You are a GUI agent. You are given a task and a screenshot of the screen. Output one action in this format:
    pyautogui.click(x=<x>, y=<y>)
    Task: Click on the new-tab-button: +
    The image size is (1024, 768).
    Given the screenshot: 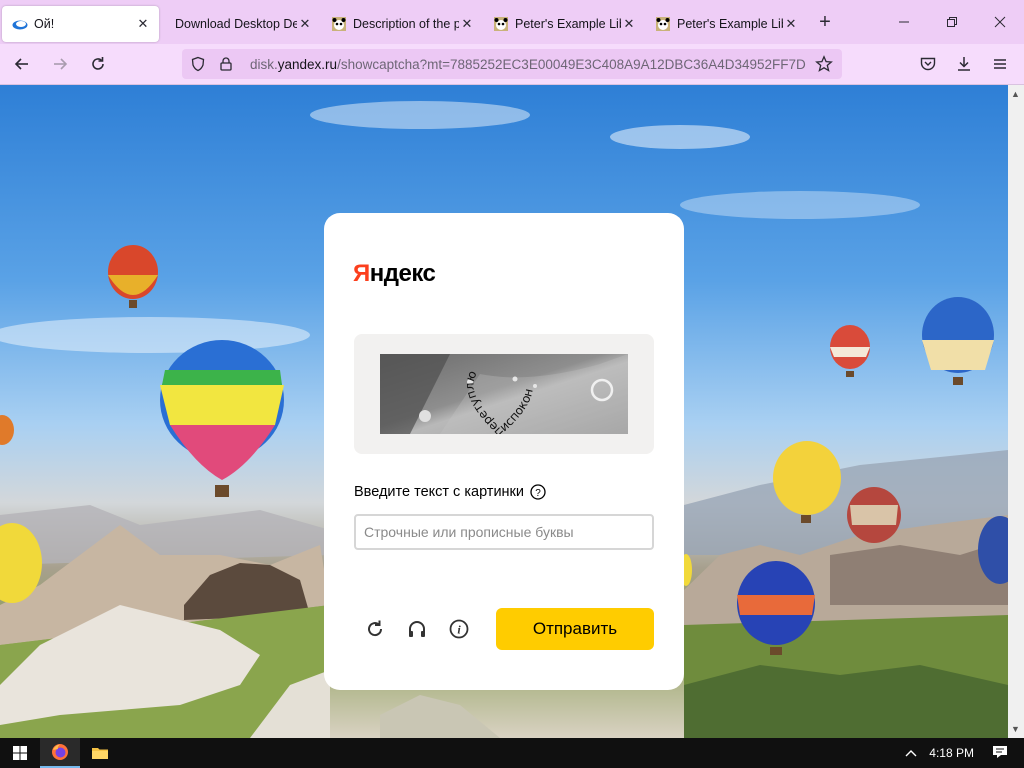 What is the action you would take?
    pyautogui.click(x=825, y=22)
    